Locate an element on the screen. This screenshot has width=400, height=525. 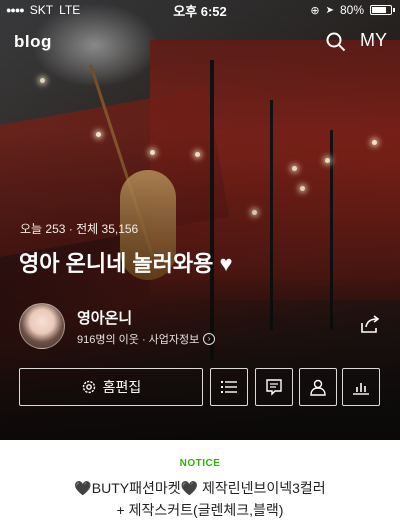
gear-icon is located at coordinates (88, 387).